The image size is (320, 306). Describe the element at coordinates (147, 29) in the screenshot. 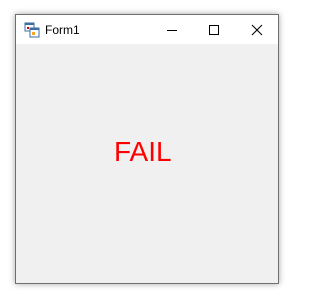

I see `title-bar: Form1` at that location.